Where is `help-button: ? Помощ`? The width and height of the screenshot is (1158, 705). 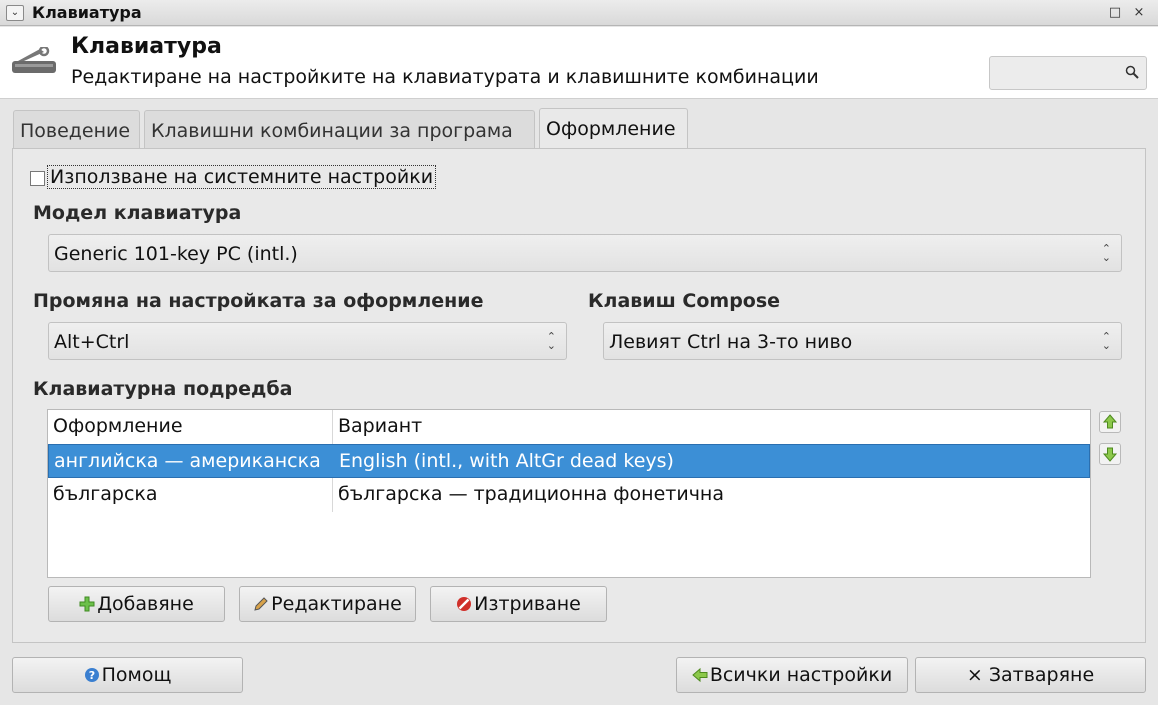
help-button: ? Помощ is located at coordinates (127, 675).